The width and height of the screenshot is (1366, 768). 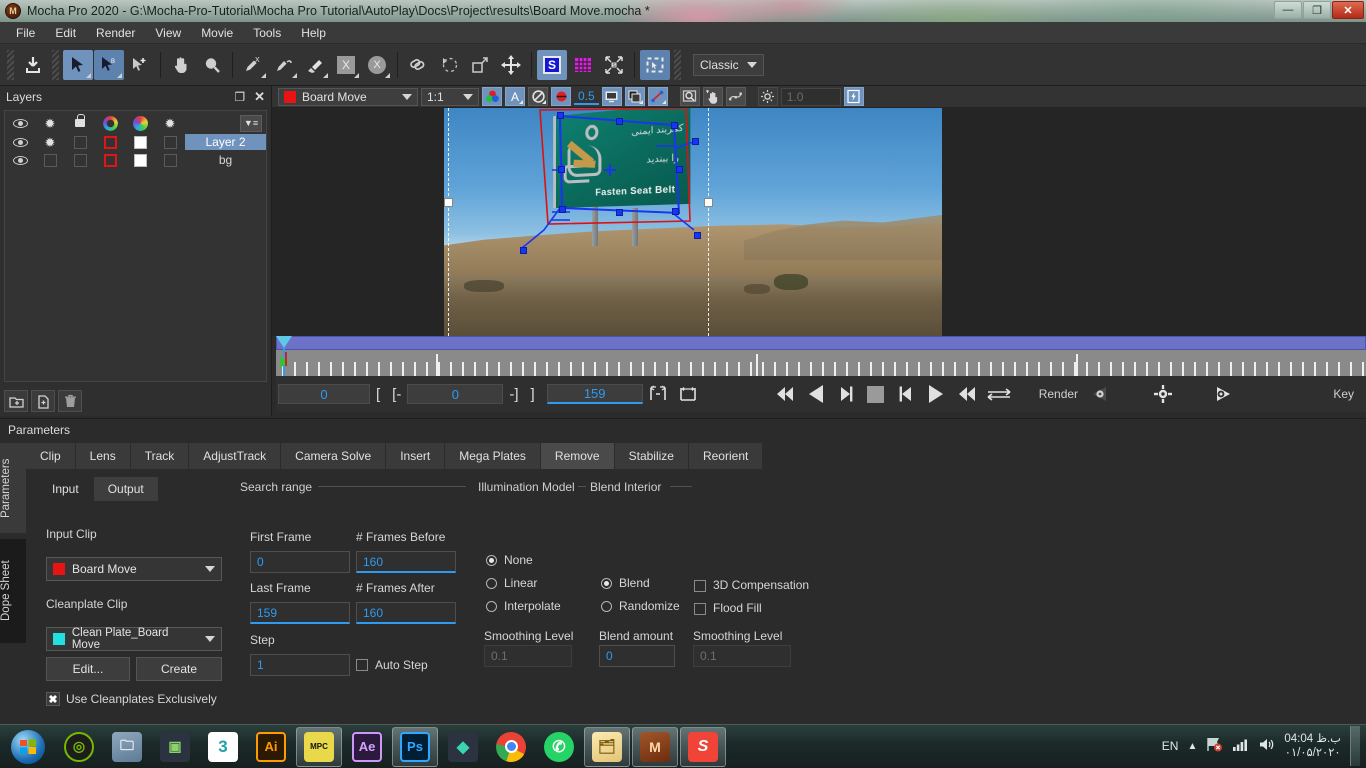 I want to click on loop-icon, so click(x=999, y=394).